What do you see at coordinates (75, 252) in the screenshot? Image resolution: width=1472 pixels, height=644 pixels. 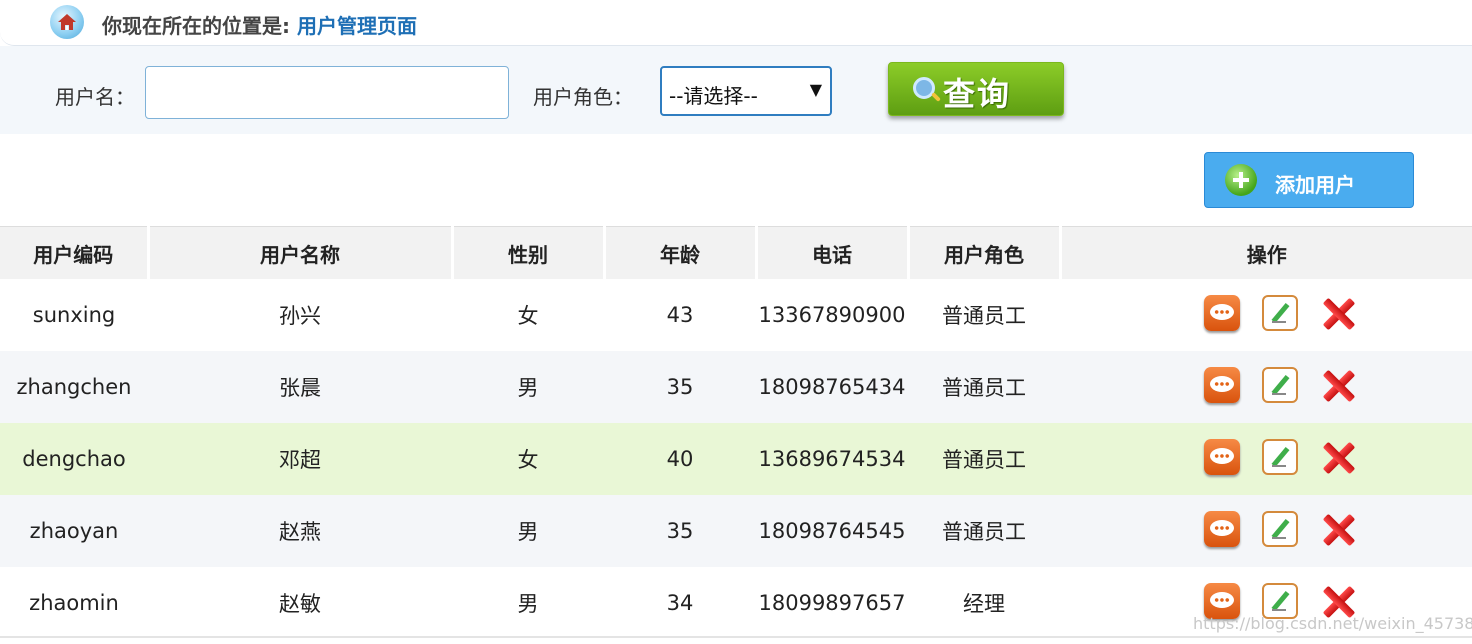 I see `col-header-code: 用户编码` at bounding box center [75, 252].